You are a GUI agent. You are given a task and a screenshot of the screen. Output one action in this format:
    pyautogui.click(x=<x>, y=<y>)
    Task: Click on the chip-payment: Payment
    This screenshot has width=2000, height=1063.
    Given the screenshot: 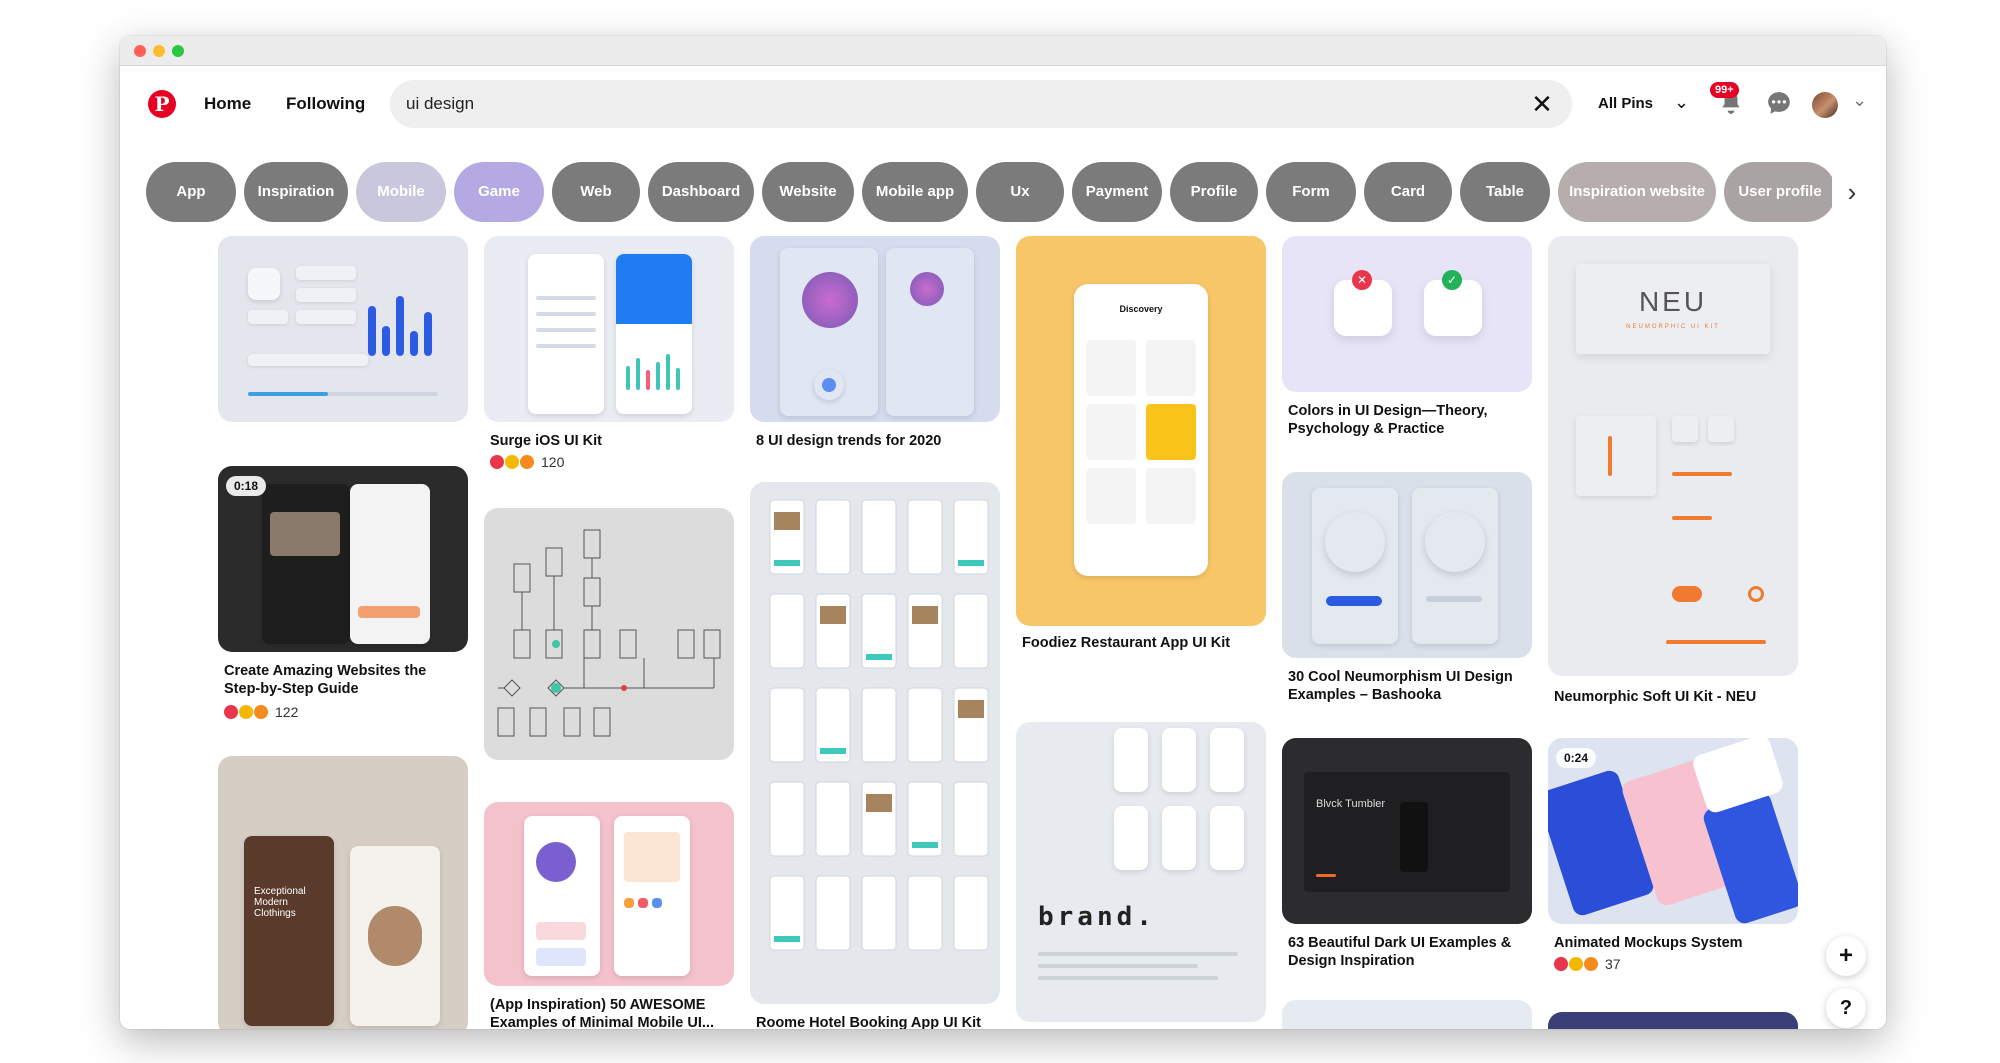 What is the action you would take?
    pyautogui.click(x=1117, y=192)
    